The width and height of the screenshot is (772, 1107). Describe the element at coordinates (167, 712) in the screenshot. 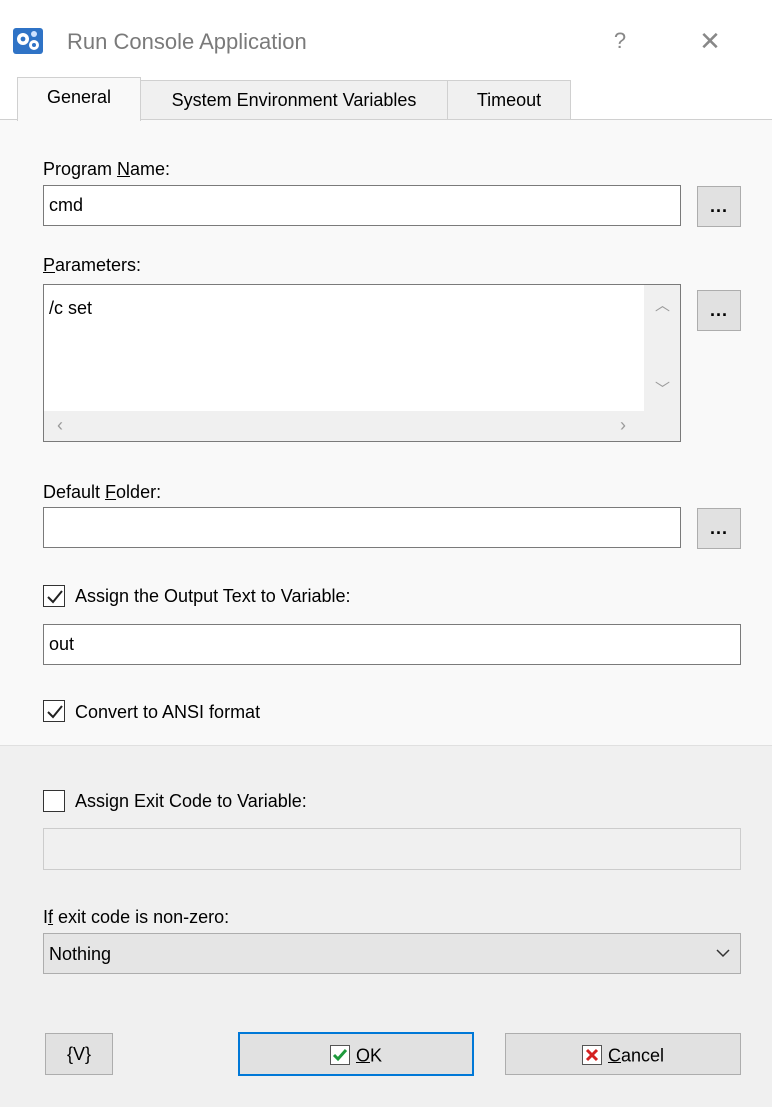

I see `convert-ansi-label: Convert to ANSI format` at that location.